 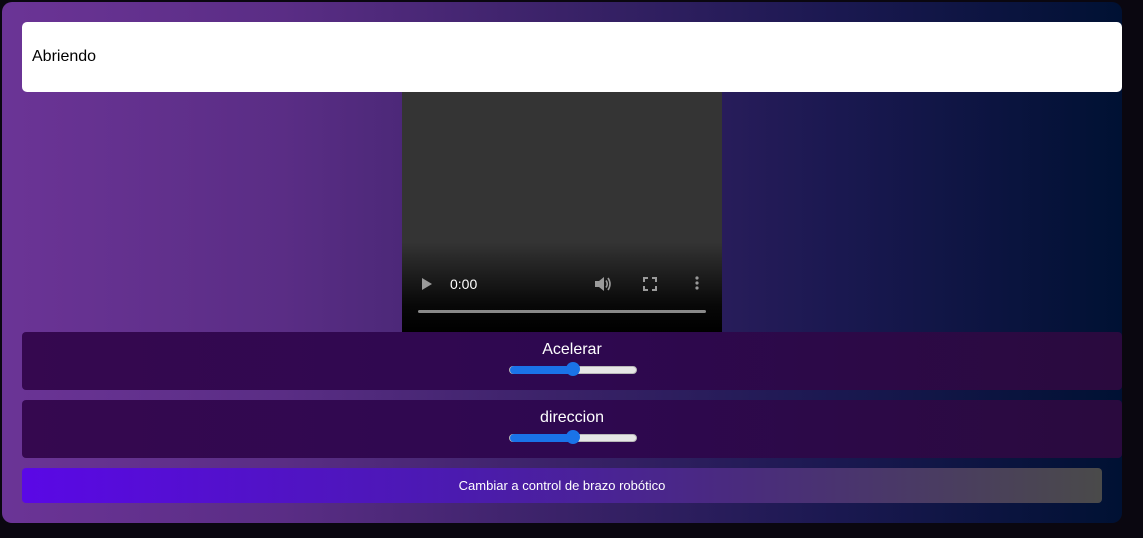 I want to click on status-text: Abriendo, so click(x=64, y=56).